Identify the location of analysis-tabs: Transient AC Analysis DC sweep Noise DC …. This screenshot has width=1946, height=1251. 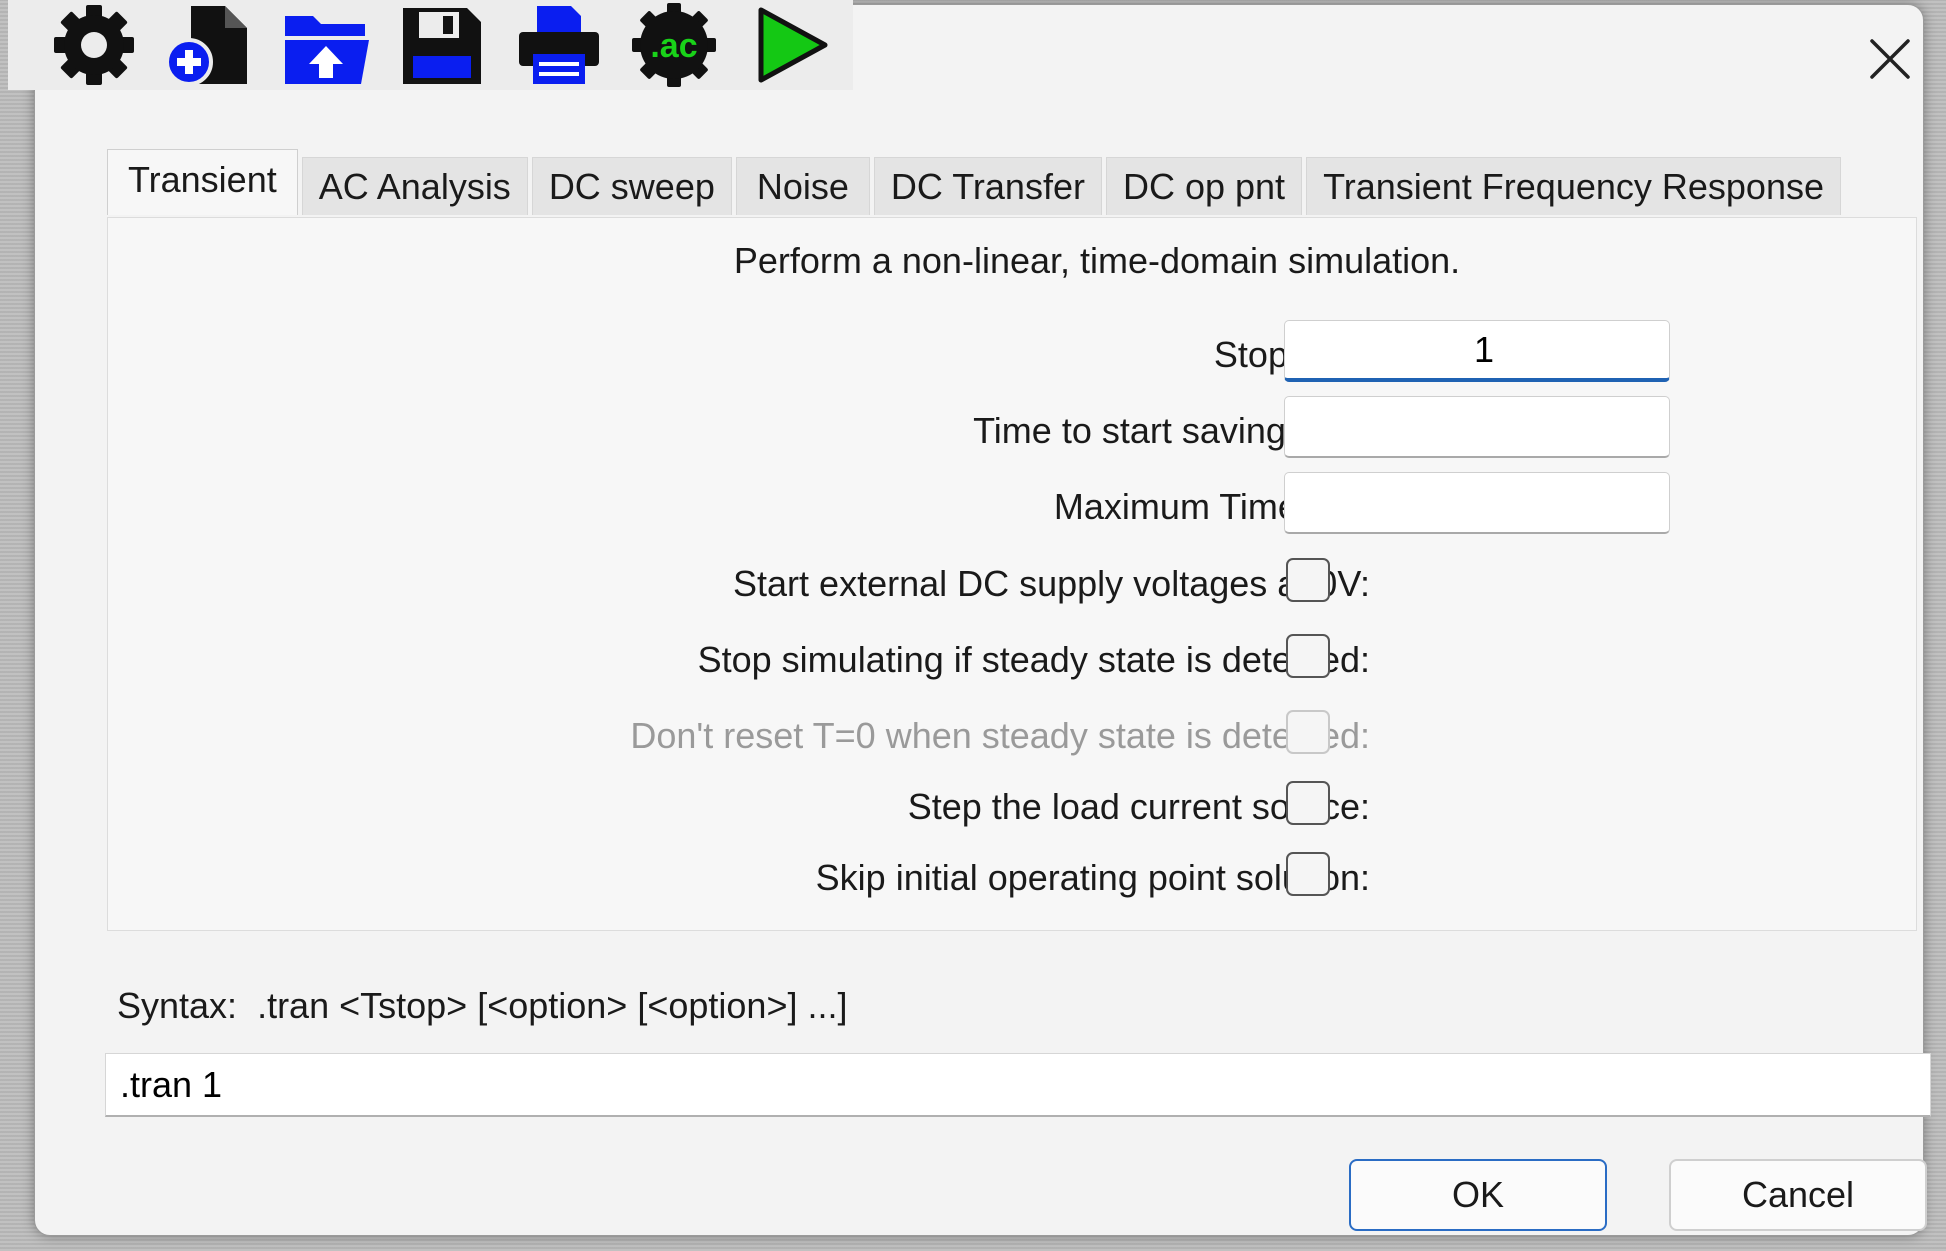
(976, 182).